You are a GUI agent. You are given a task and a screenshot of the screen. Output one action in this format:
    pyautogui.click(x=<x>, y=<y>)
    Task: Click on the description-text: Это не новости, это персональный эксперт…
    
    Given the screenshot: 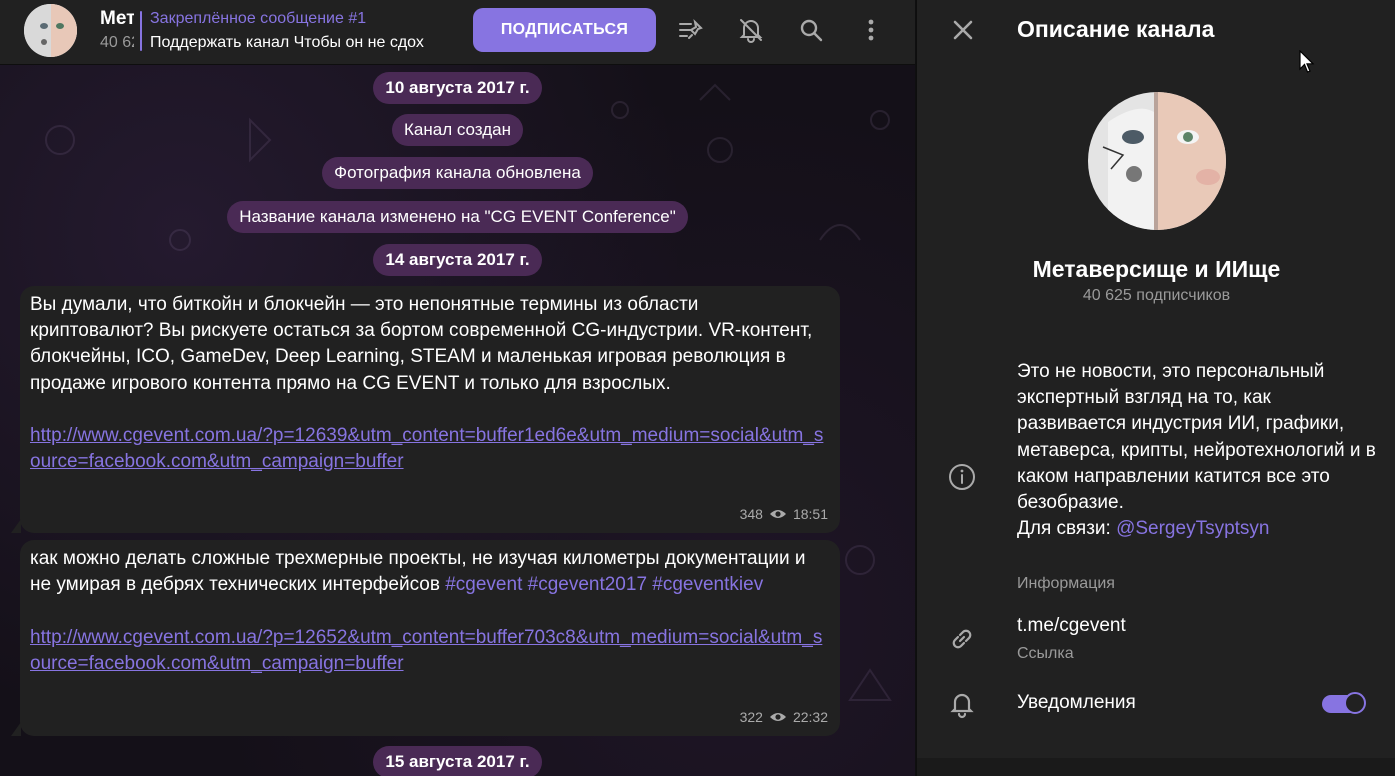 What is the action you would take?
    pyautogui.click(x=1196, y=437)
    